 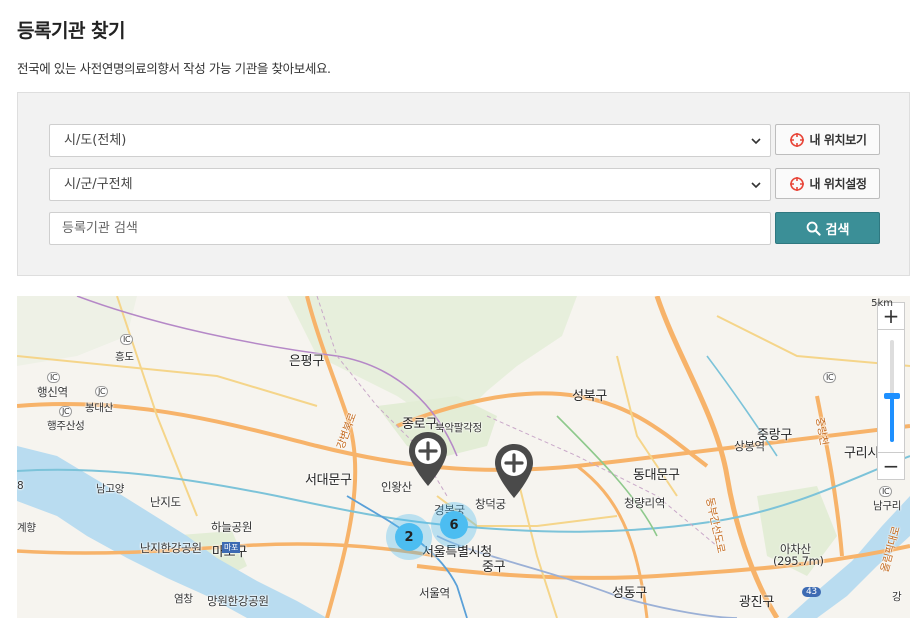 What do you see at coordinates (656, 475) in the screenshot?
I see `map-label-dongdaemun: 동대문구` at bounding box center [656, 475].